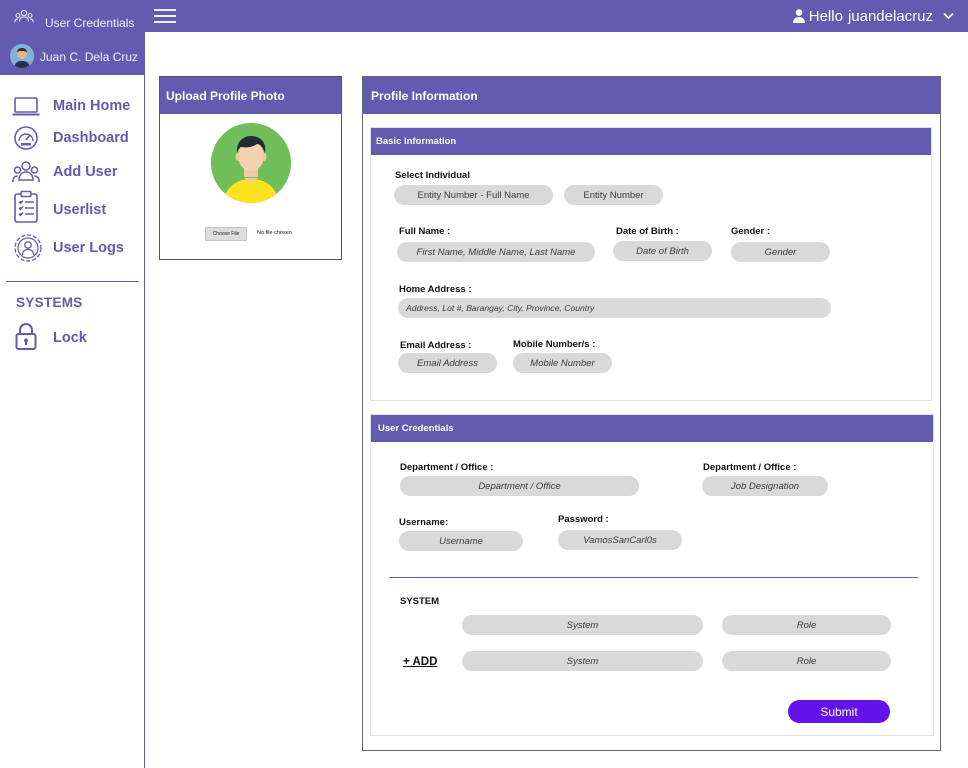 This screenshot has width=968, height=768. I want to click on username-text: juandelacruz, so click(890, 16).